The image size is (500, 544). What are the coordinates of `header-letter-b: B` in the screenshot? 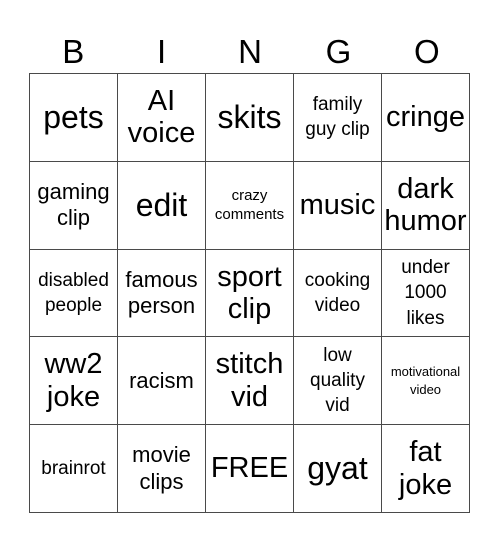 It's located at (73, 51).